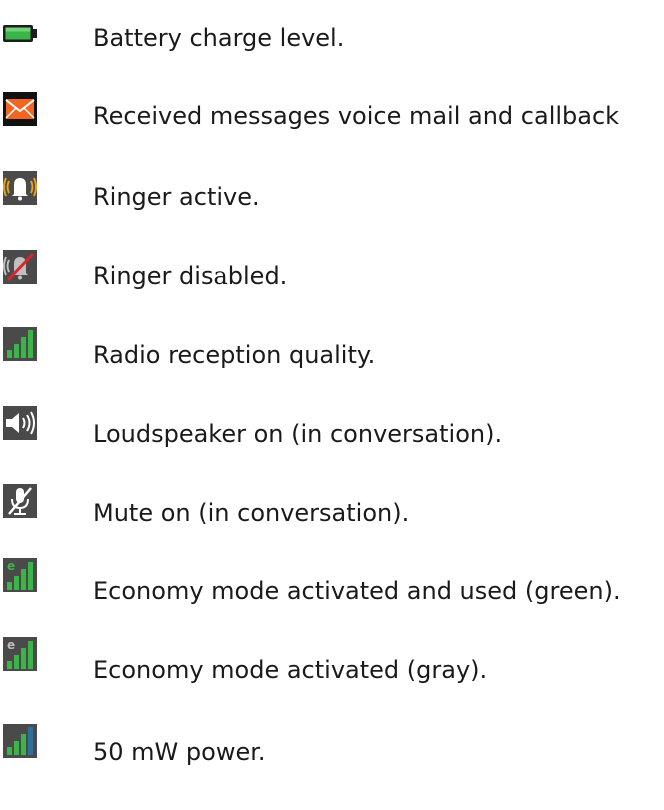  What do you see at coordinates (332, 197) in the screenshot?
I see `legend-row-ringer-active: Ringer active.` at bounding box center [332, 197].